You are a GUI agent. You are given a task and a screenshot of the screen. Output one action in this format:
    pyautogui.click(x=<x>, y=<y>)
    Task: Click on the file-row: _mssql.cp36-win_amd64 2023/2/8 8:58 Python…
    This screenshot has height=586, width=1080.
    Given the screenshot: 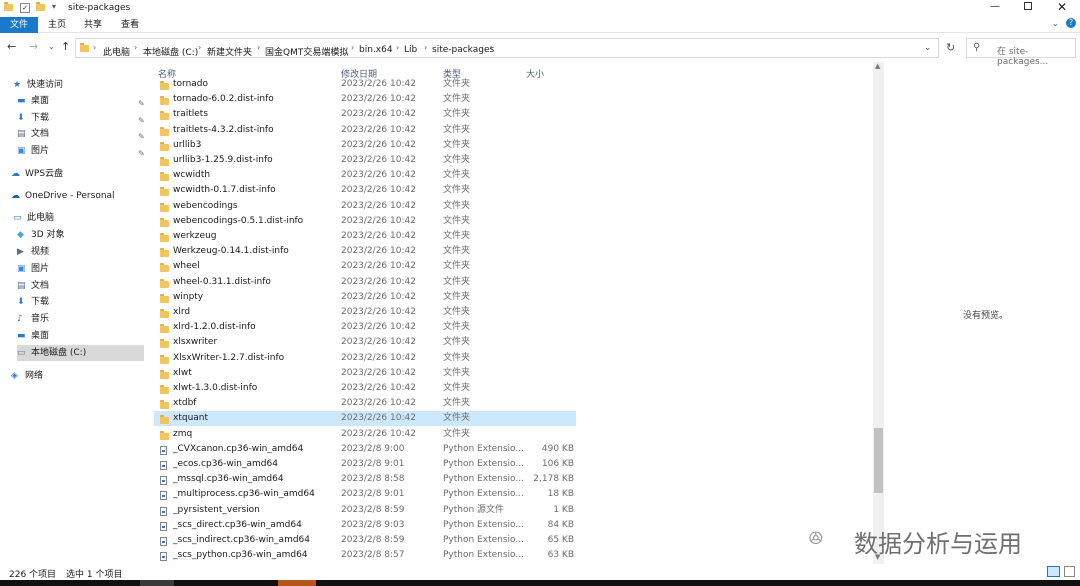 What is the action you would take?
    pyautogui.click(x=365, y=479)
    